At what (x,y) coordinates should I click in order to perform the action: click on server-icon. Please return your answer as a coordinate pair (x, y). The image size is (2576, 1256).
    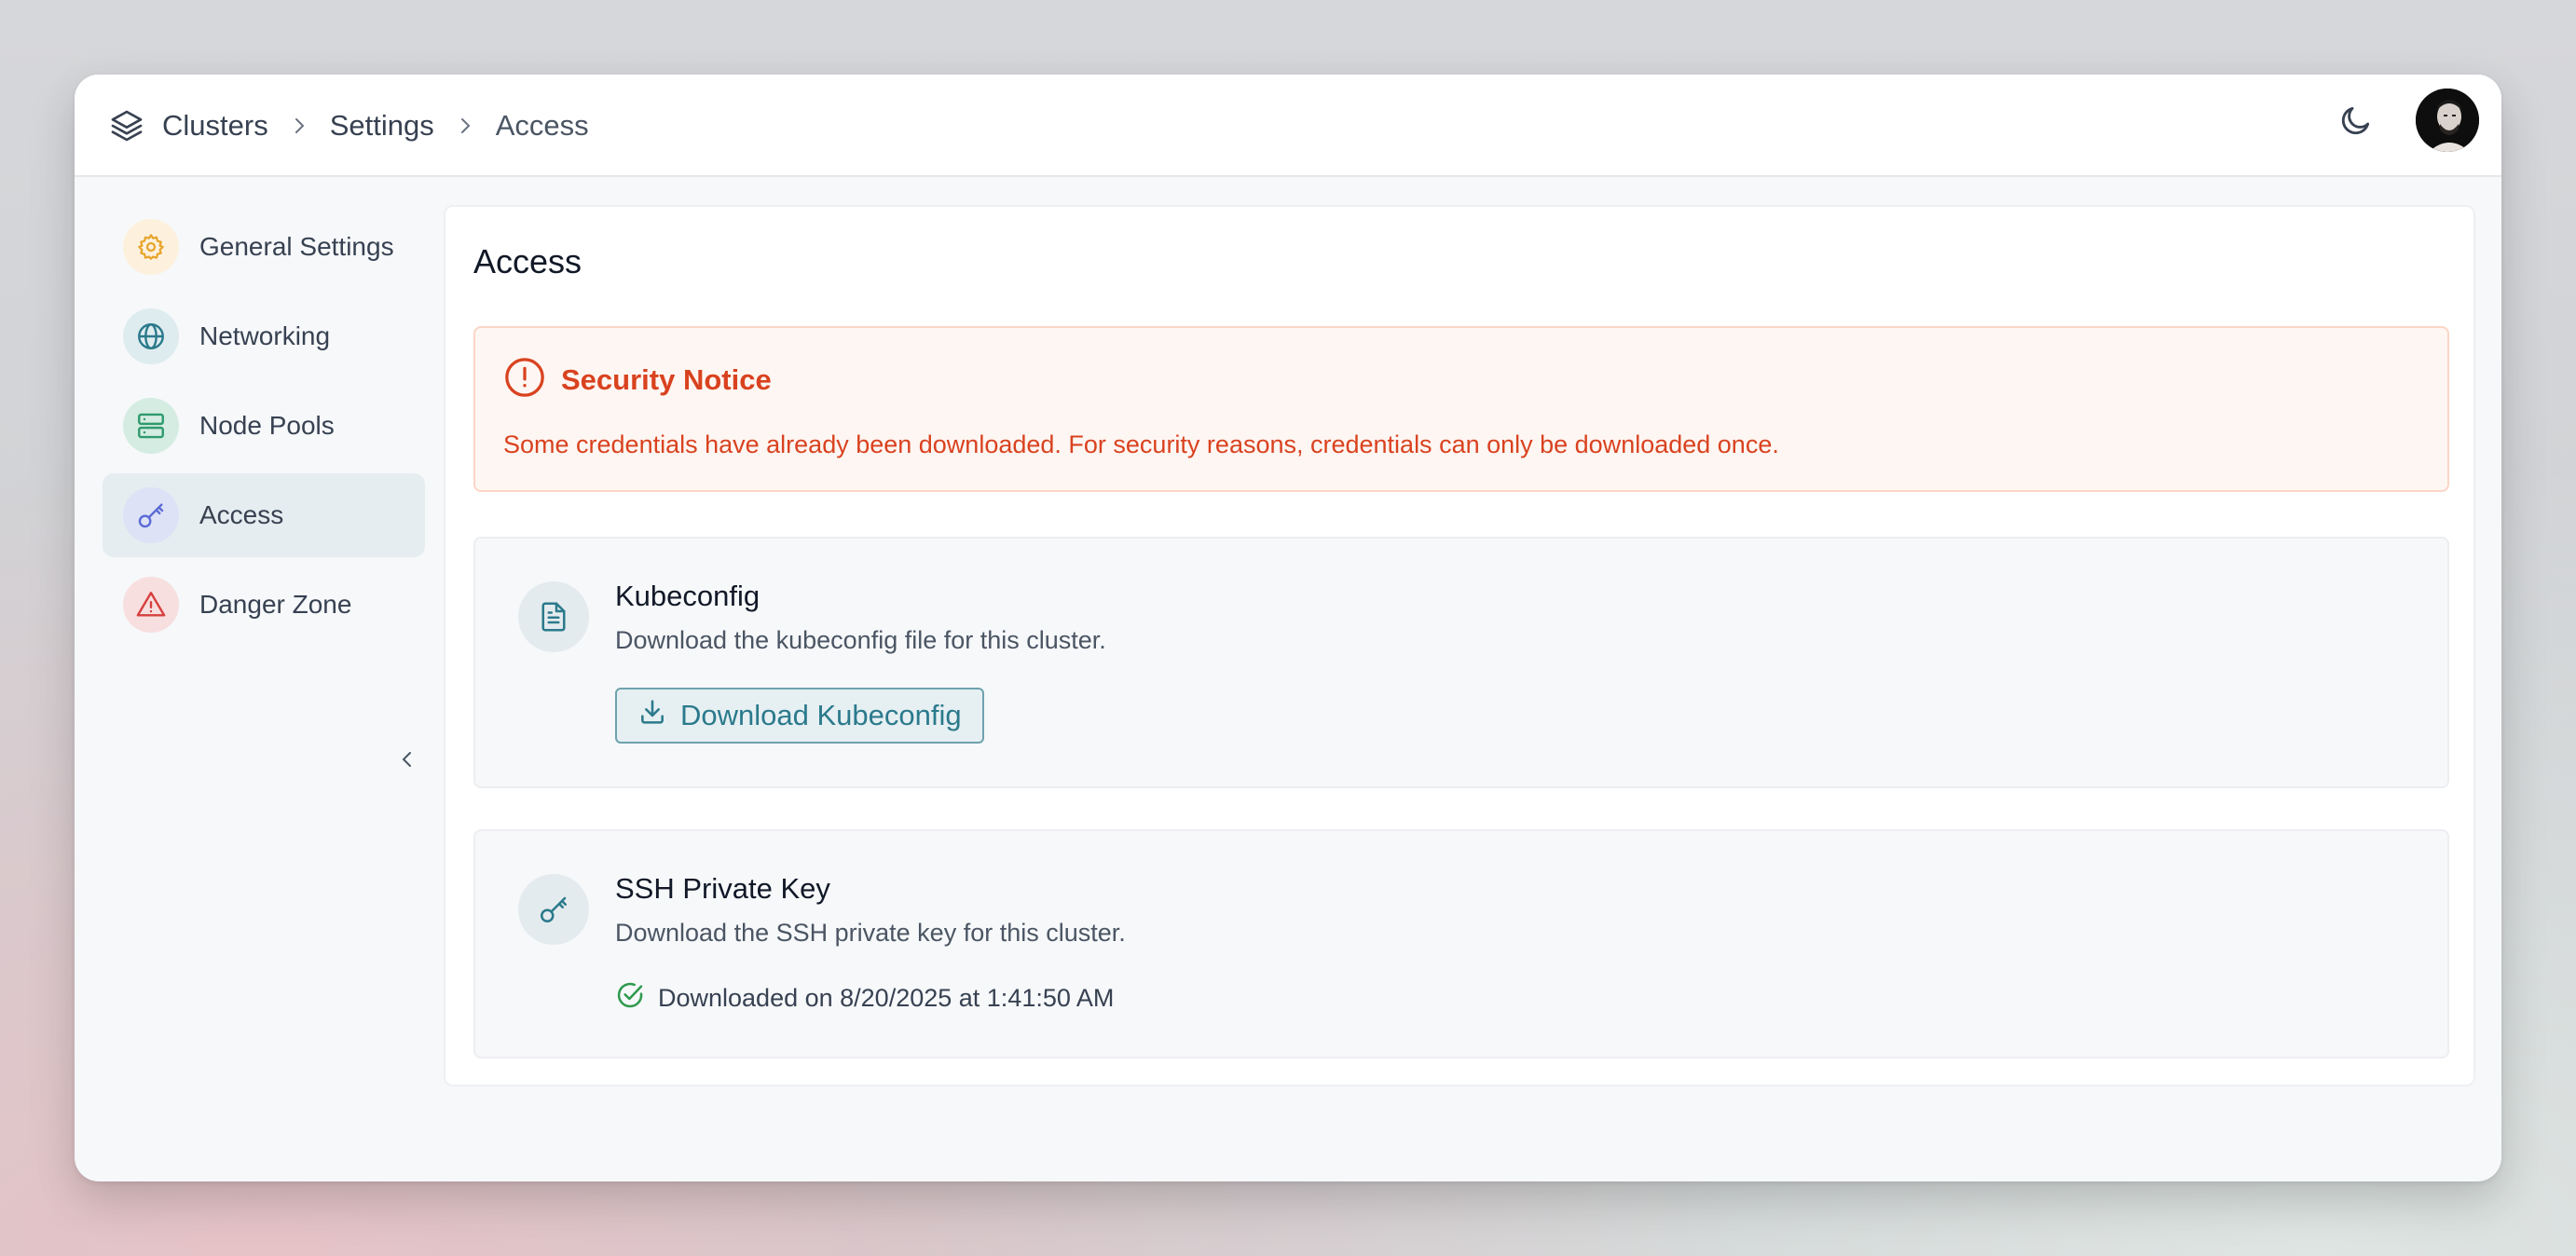
    Looking at the image, I should click on (151, 426).